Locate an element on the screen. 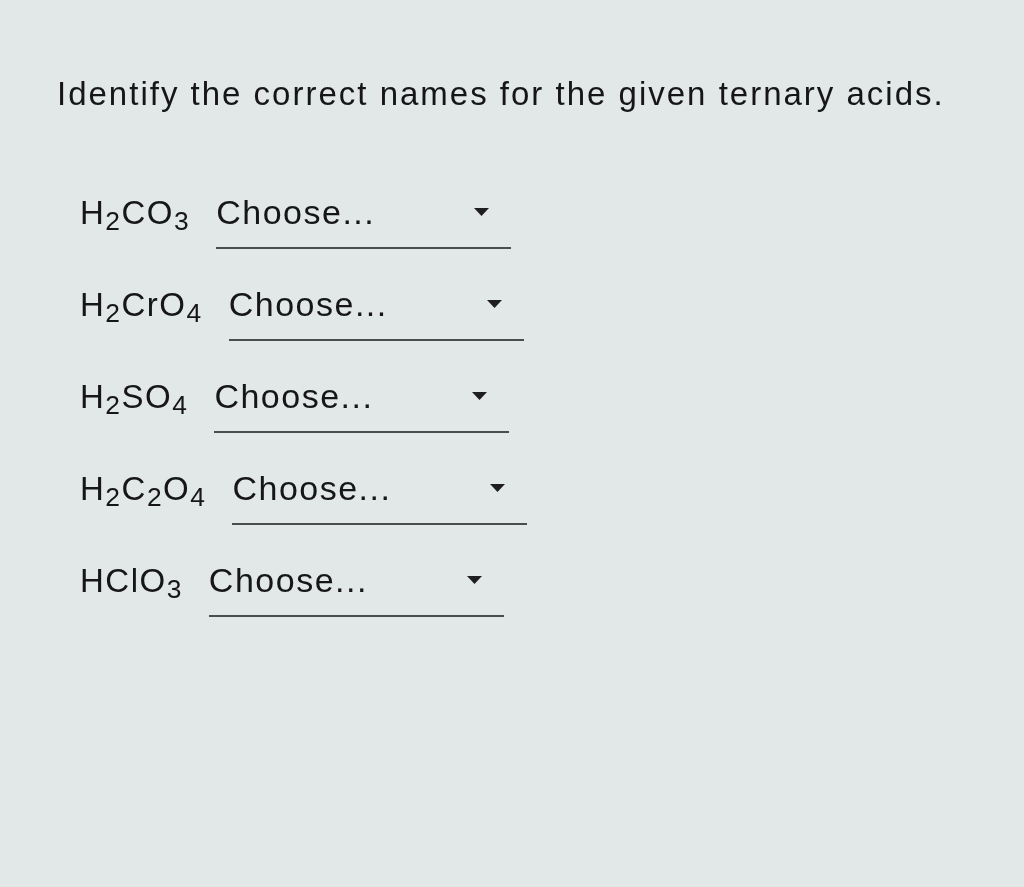  question-text: Identify the correct names for the given ternary acids. is located at coordinates (501, 94).